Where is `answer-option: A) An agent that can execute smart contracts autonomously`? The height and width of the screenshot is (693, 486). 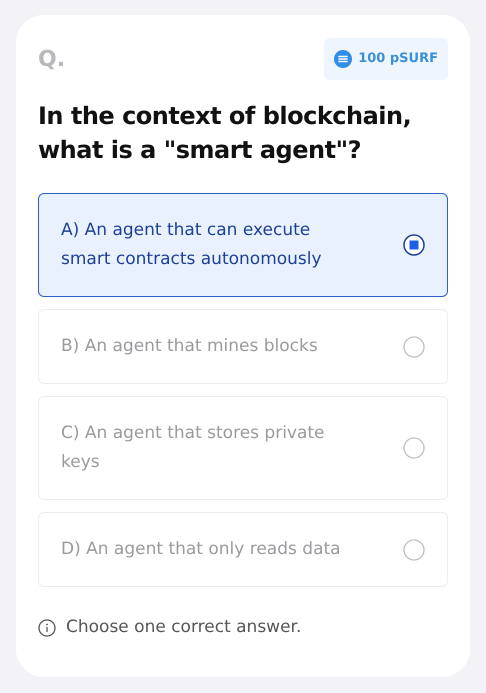
answer-option: A) An agent that can execute smart contracts autonomously is located at coordinates (243, 245).